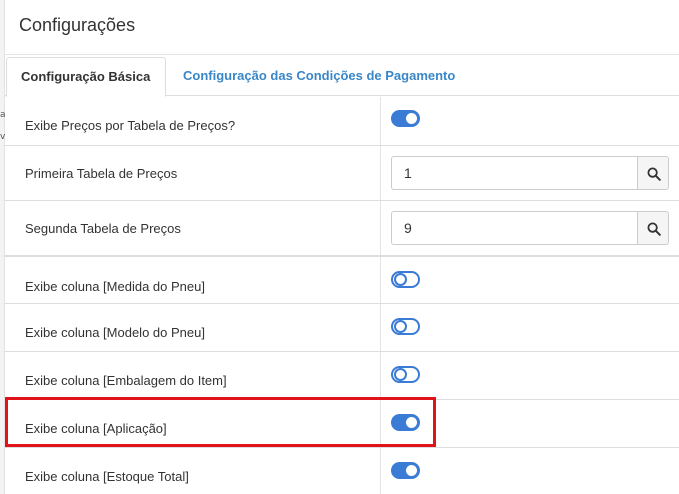  I want to click on exibe-modelo-pneu-toggle, so click(405, 326).